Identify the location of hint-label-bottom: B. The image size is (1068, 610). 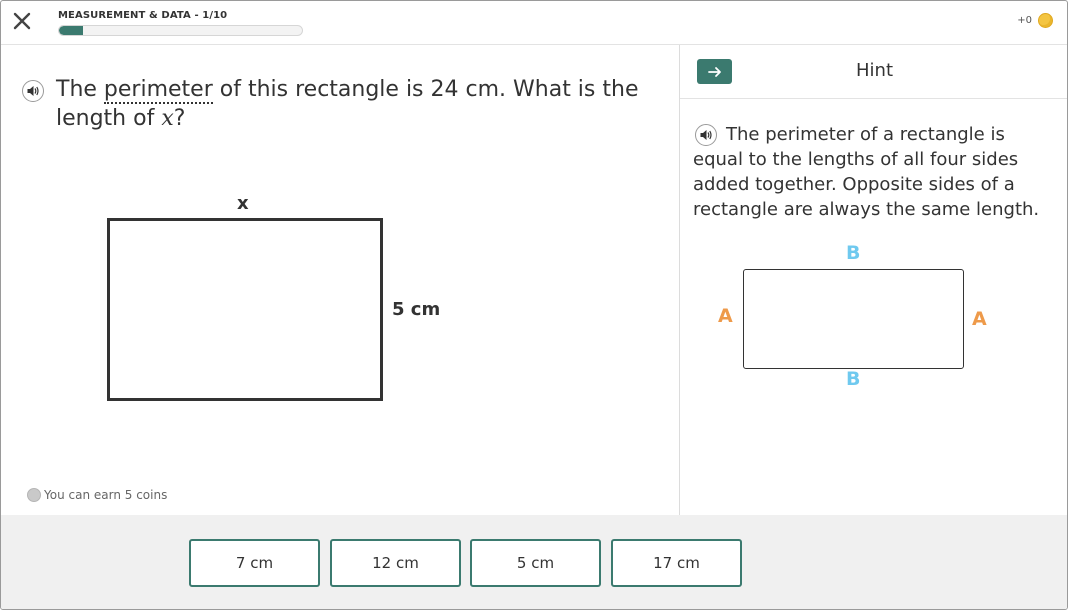
(853, 379).